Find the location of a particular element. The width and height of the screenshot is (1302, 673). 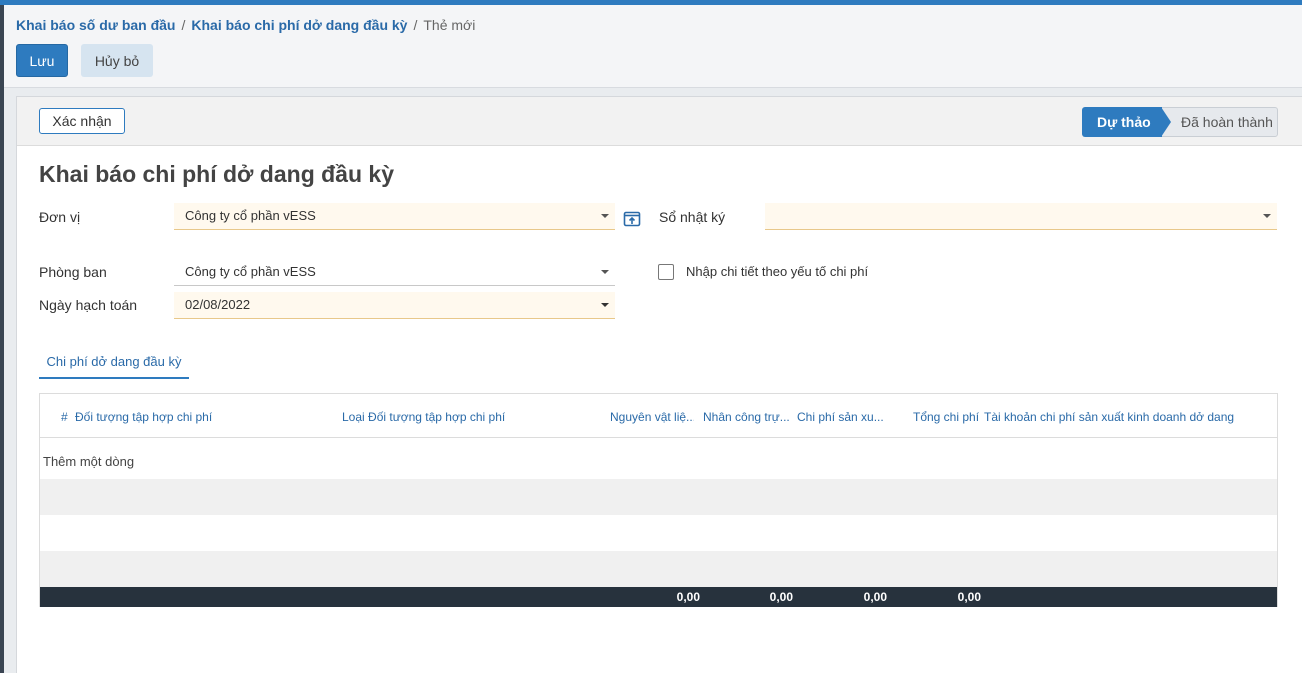

add-line-link: Thêm một dòng is located at coordinates (88, 461).